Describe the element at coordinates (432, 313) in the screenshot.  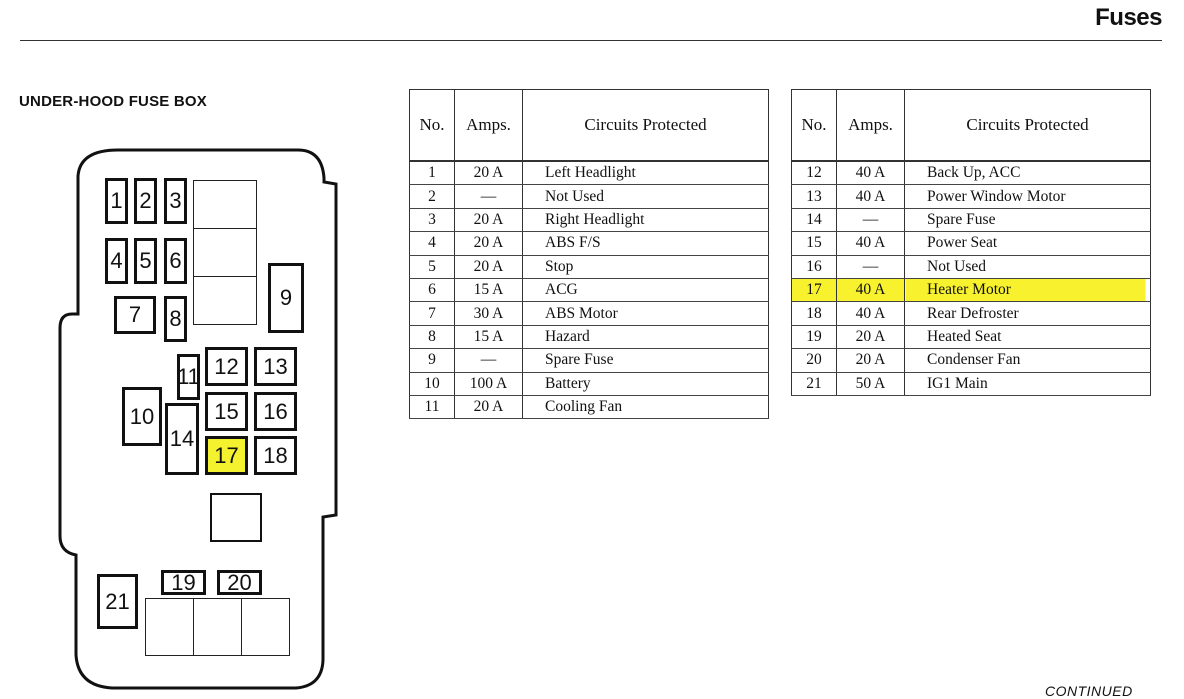
I see `fuse-number-cell: 7` at that location.